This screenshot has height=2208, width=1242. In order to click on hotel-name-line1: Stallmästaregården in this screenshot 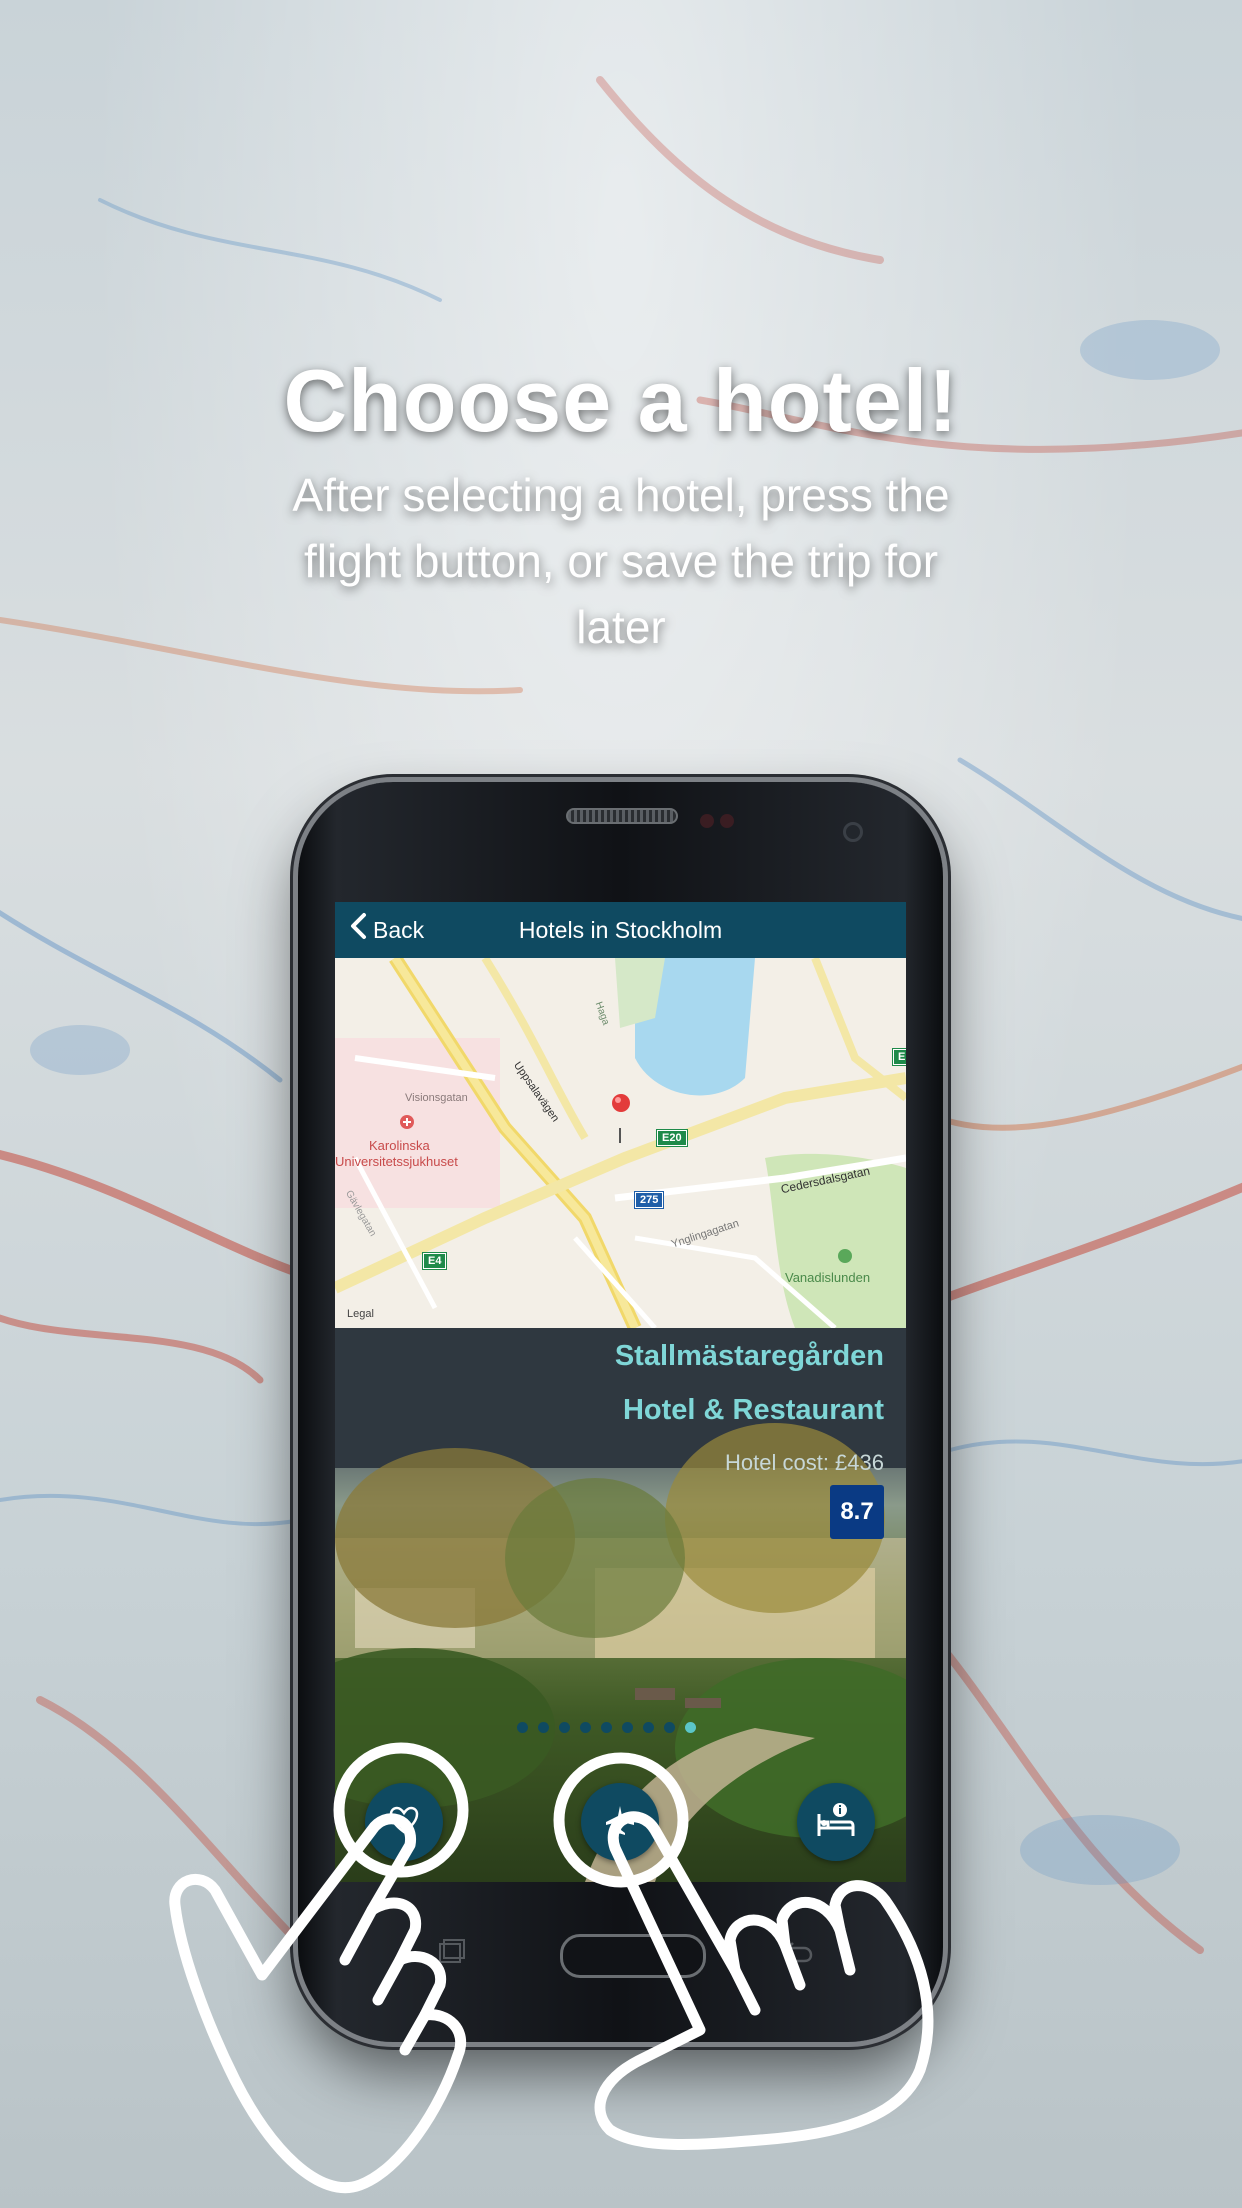, I will do `click(749, 1356)`.